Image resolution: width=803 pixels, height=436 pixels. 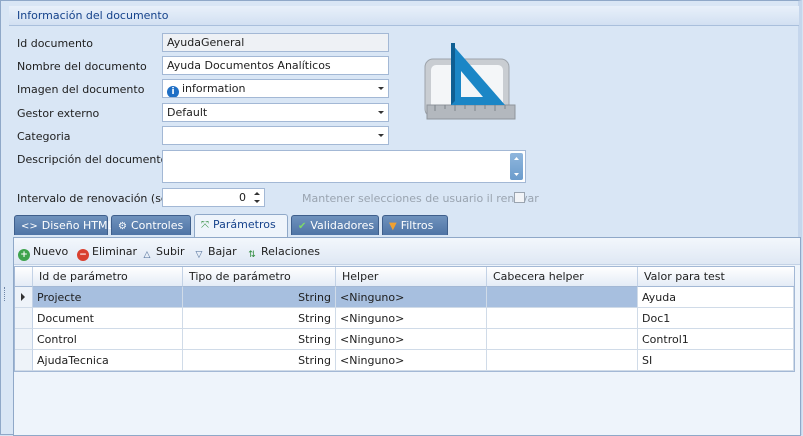 I want to click on delete-label: Eliminar, so click(x=115, y=251).